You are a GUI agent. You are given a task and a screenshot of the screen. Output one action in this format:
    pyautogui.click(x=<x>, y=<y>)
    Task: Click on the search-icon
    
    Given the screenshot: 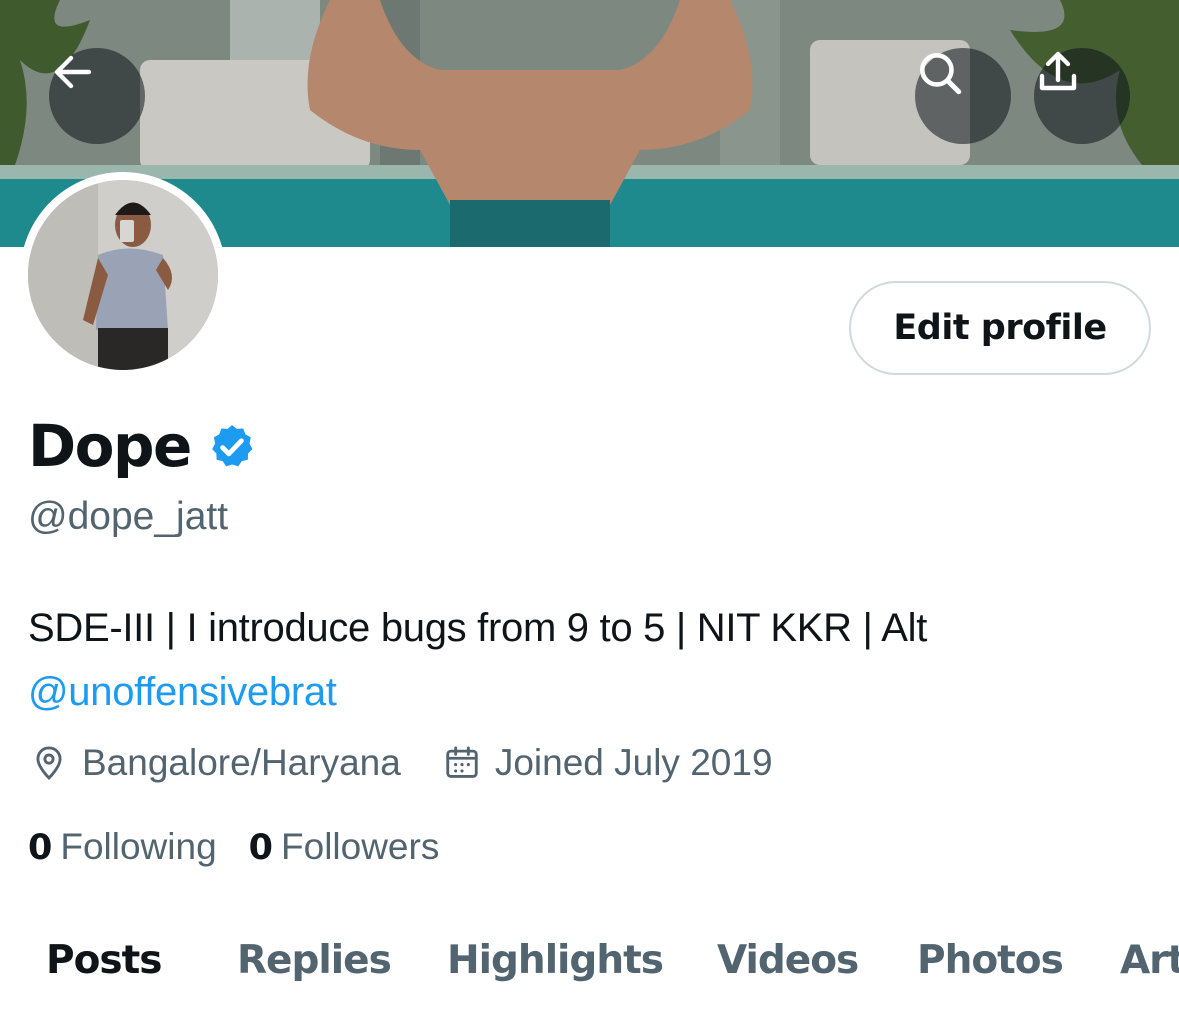 What is the action you would take?
    pyautogui.click(x=941, y=74)
    